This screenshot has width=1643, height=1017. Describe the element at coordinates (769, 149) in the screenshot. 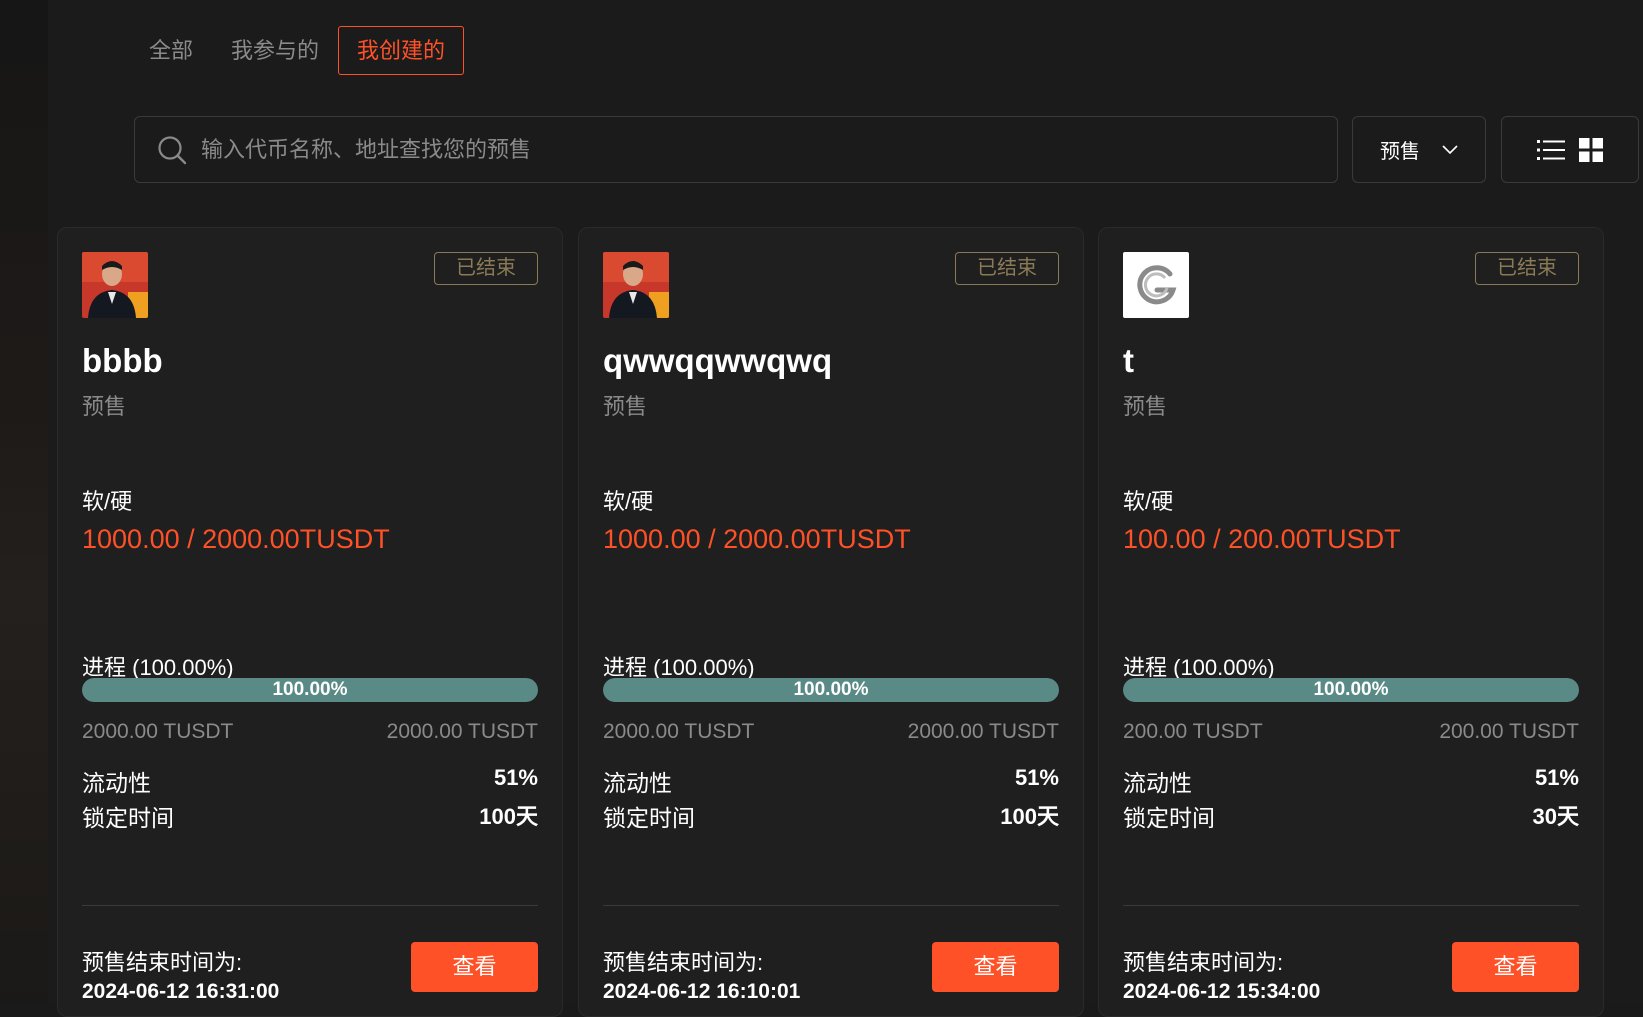

I see `search-input` at that location.